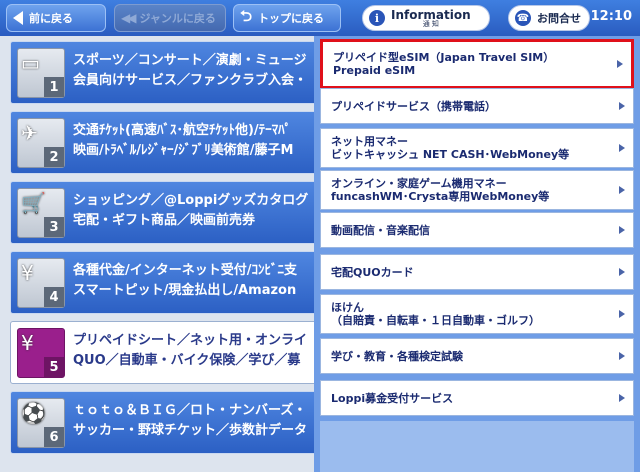  Describe the element at coordinates (559, 18) in the screenshot. I see `contact-label: お問合せ` at that location.